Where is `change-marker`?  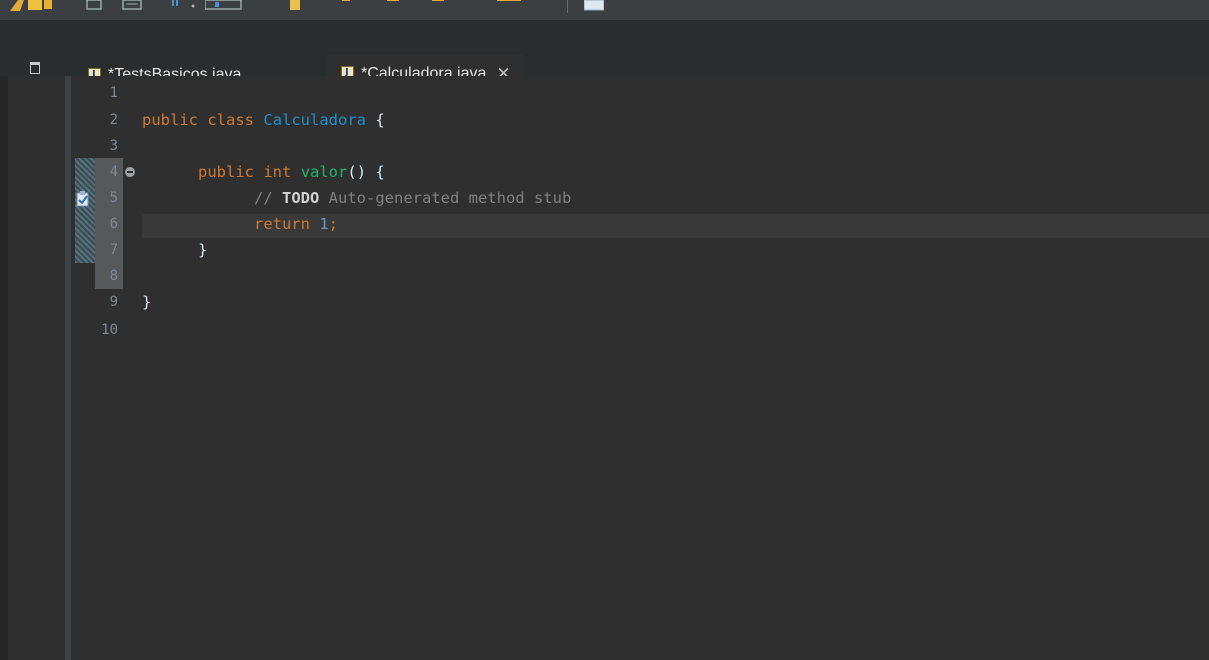 change-marker is located at coordinates (85, 210).